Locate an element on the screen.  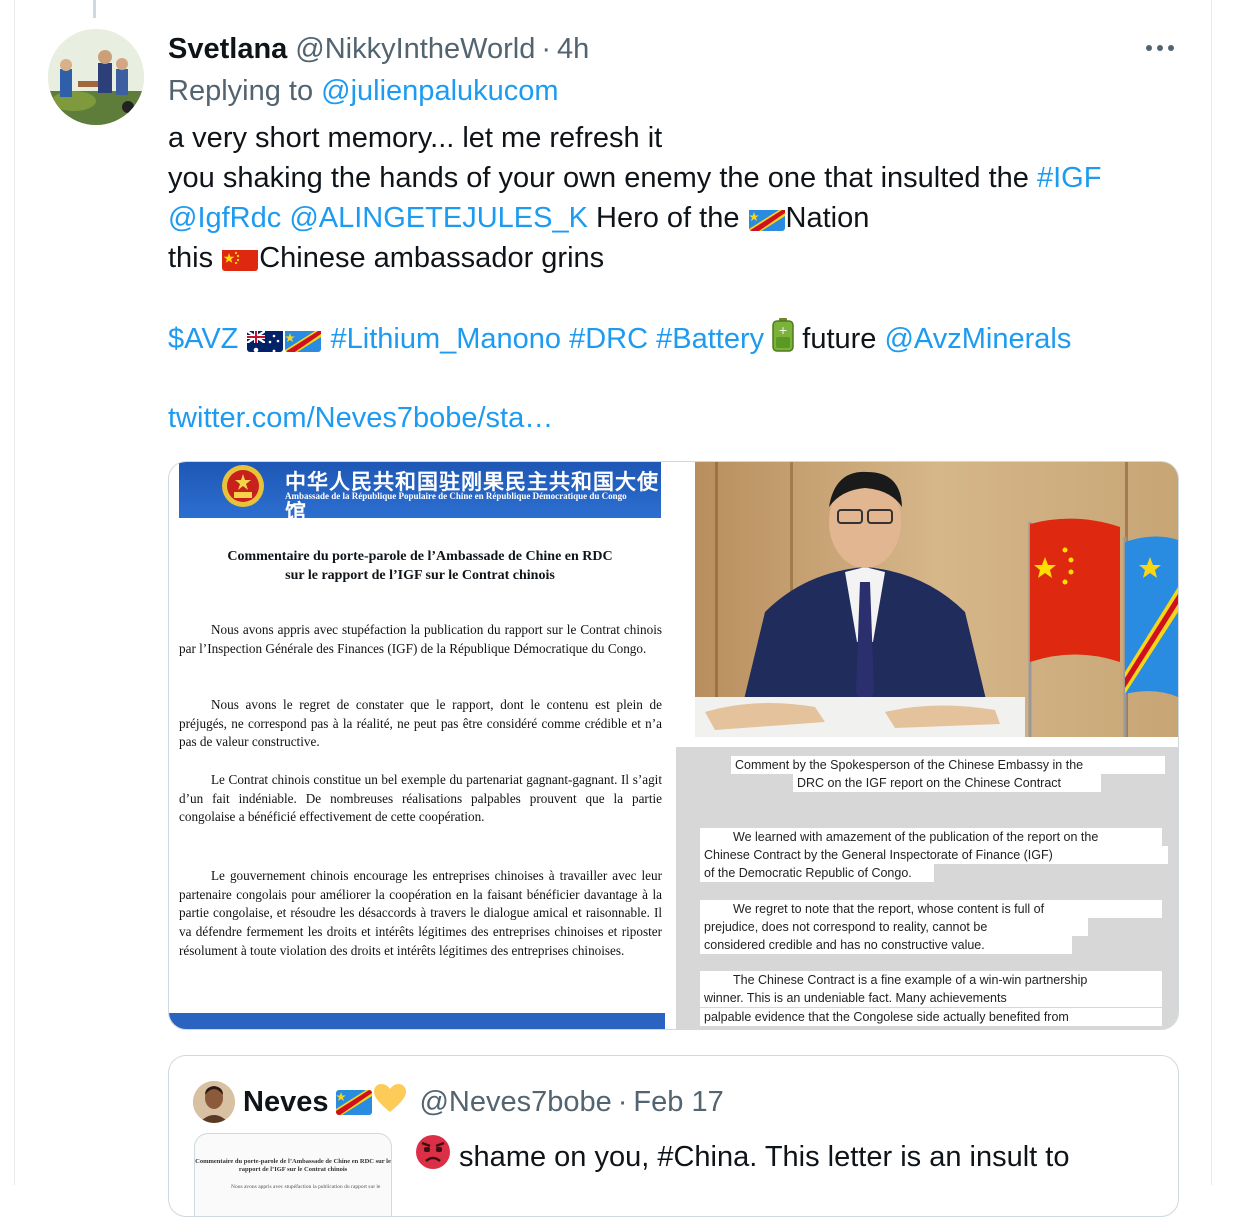
chinese-emblem-icon is located at coordinates (243, 487).